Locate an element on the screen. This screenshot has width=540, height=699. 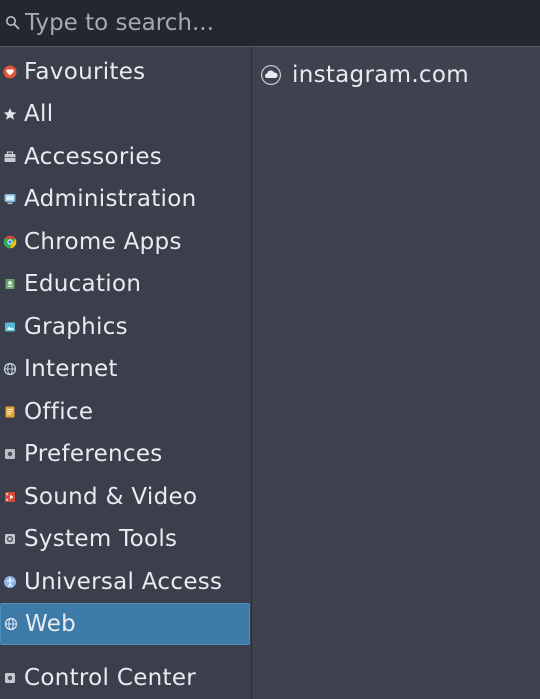
category-label: Preferences is located at coordinates (93, 454).